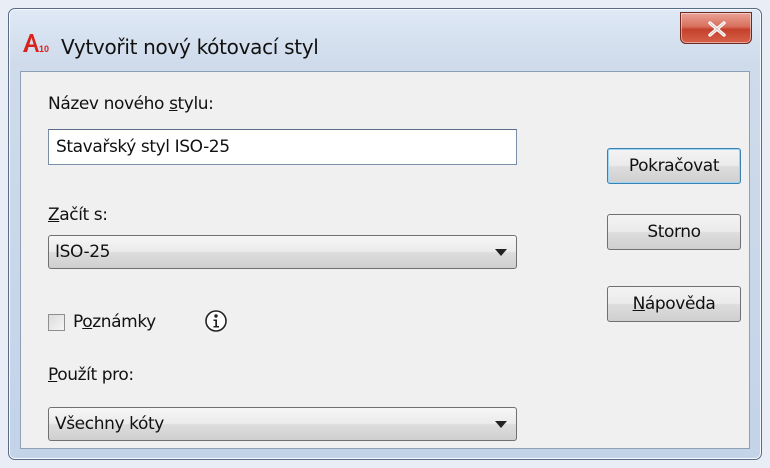  Describe the element at coordinates (216, 323) in the screenshot. I see `info-icon` at that location.